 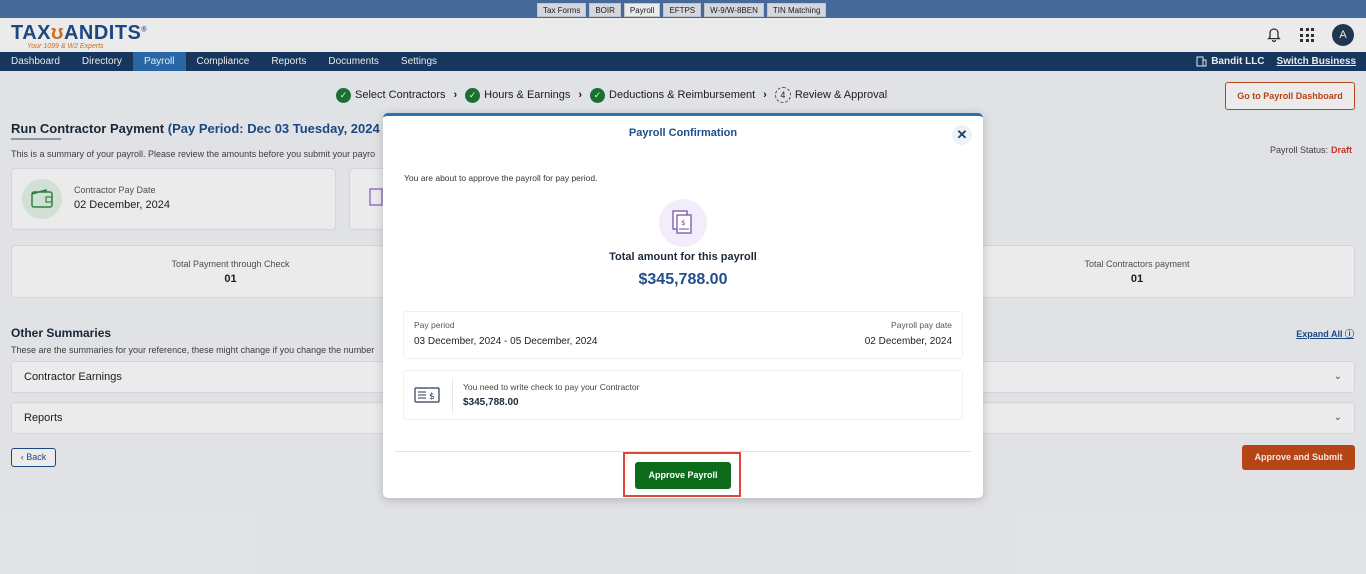 What do you see at coordinates (683, 279) in the screenshot?
I see `total-amount-value: $345,788.00` at bounding box center [683, 279].